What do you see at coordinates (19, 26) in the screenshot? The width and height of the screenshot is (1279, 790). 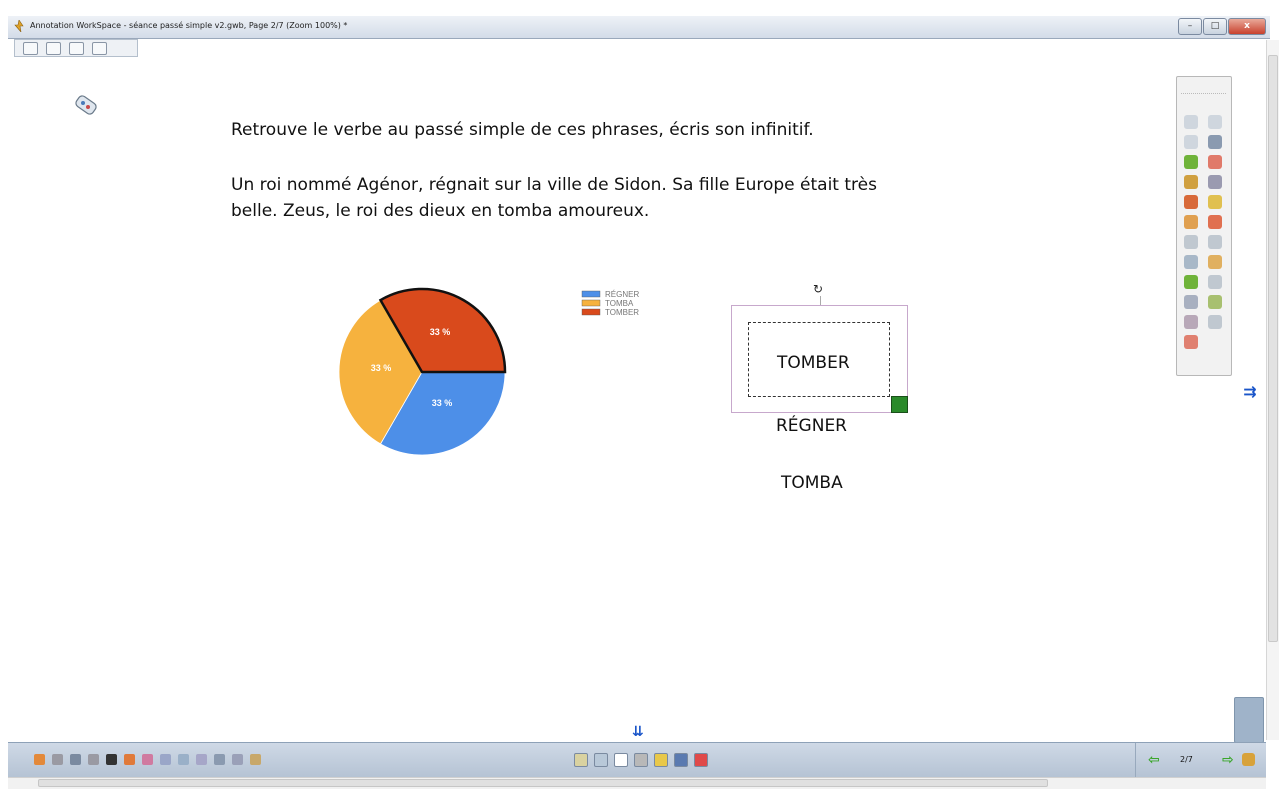 I see `app-icon` at bounding box center [19, 26].